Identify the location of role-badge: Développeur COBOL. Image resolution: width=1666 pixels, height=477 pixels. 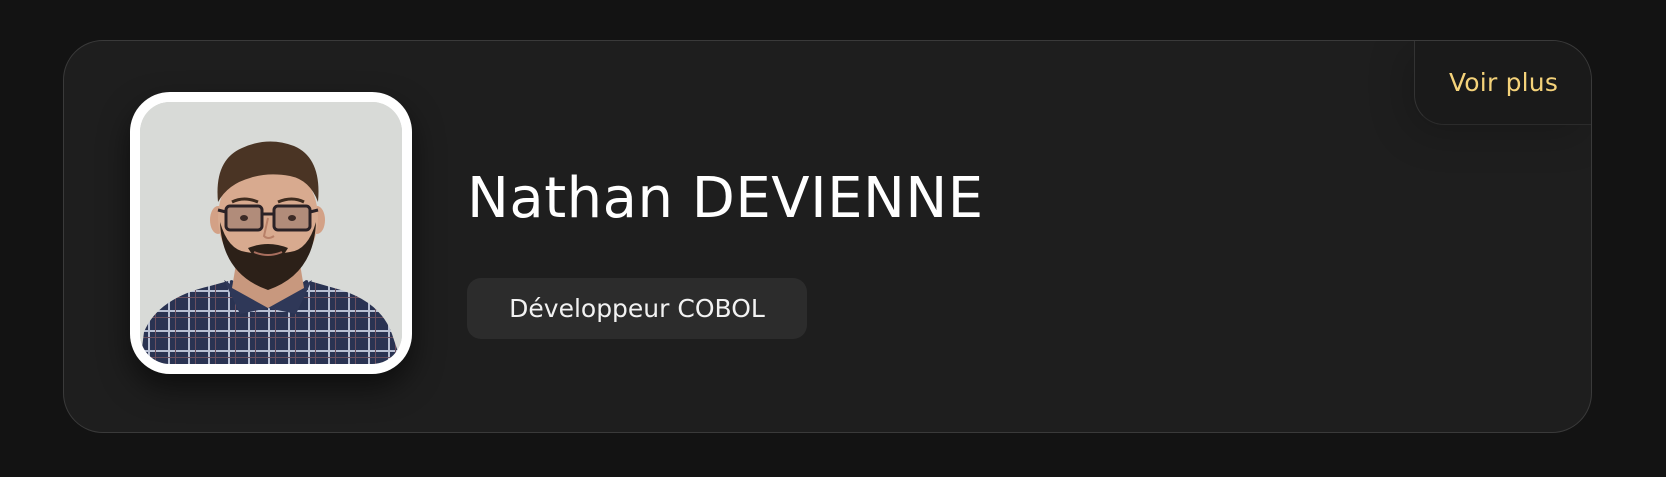
(637, 308).